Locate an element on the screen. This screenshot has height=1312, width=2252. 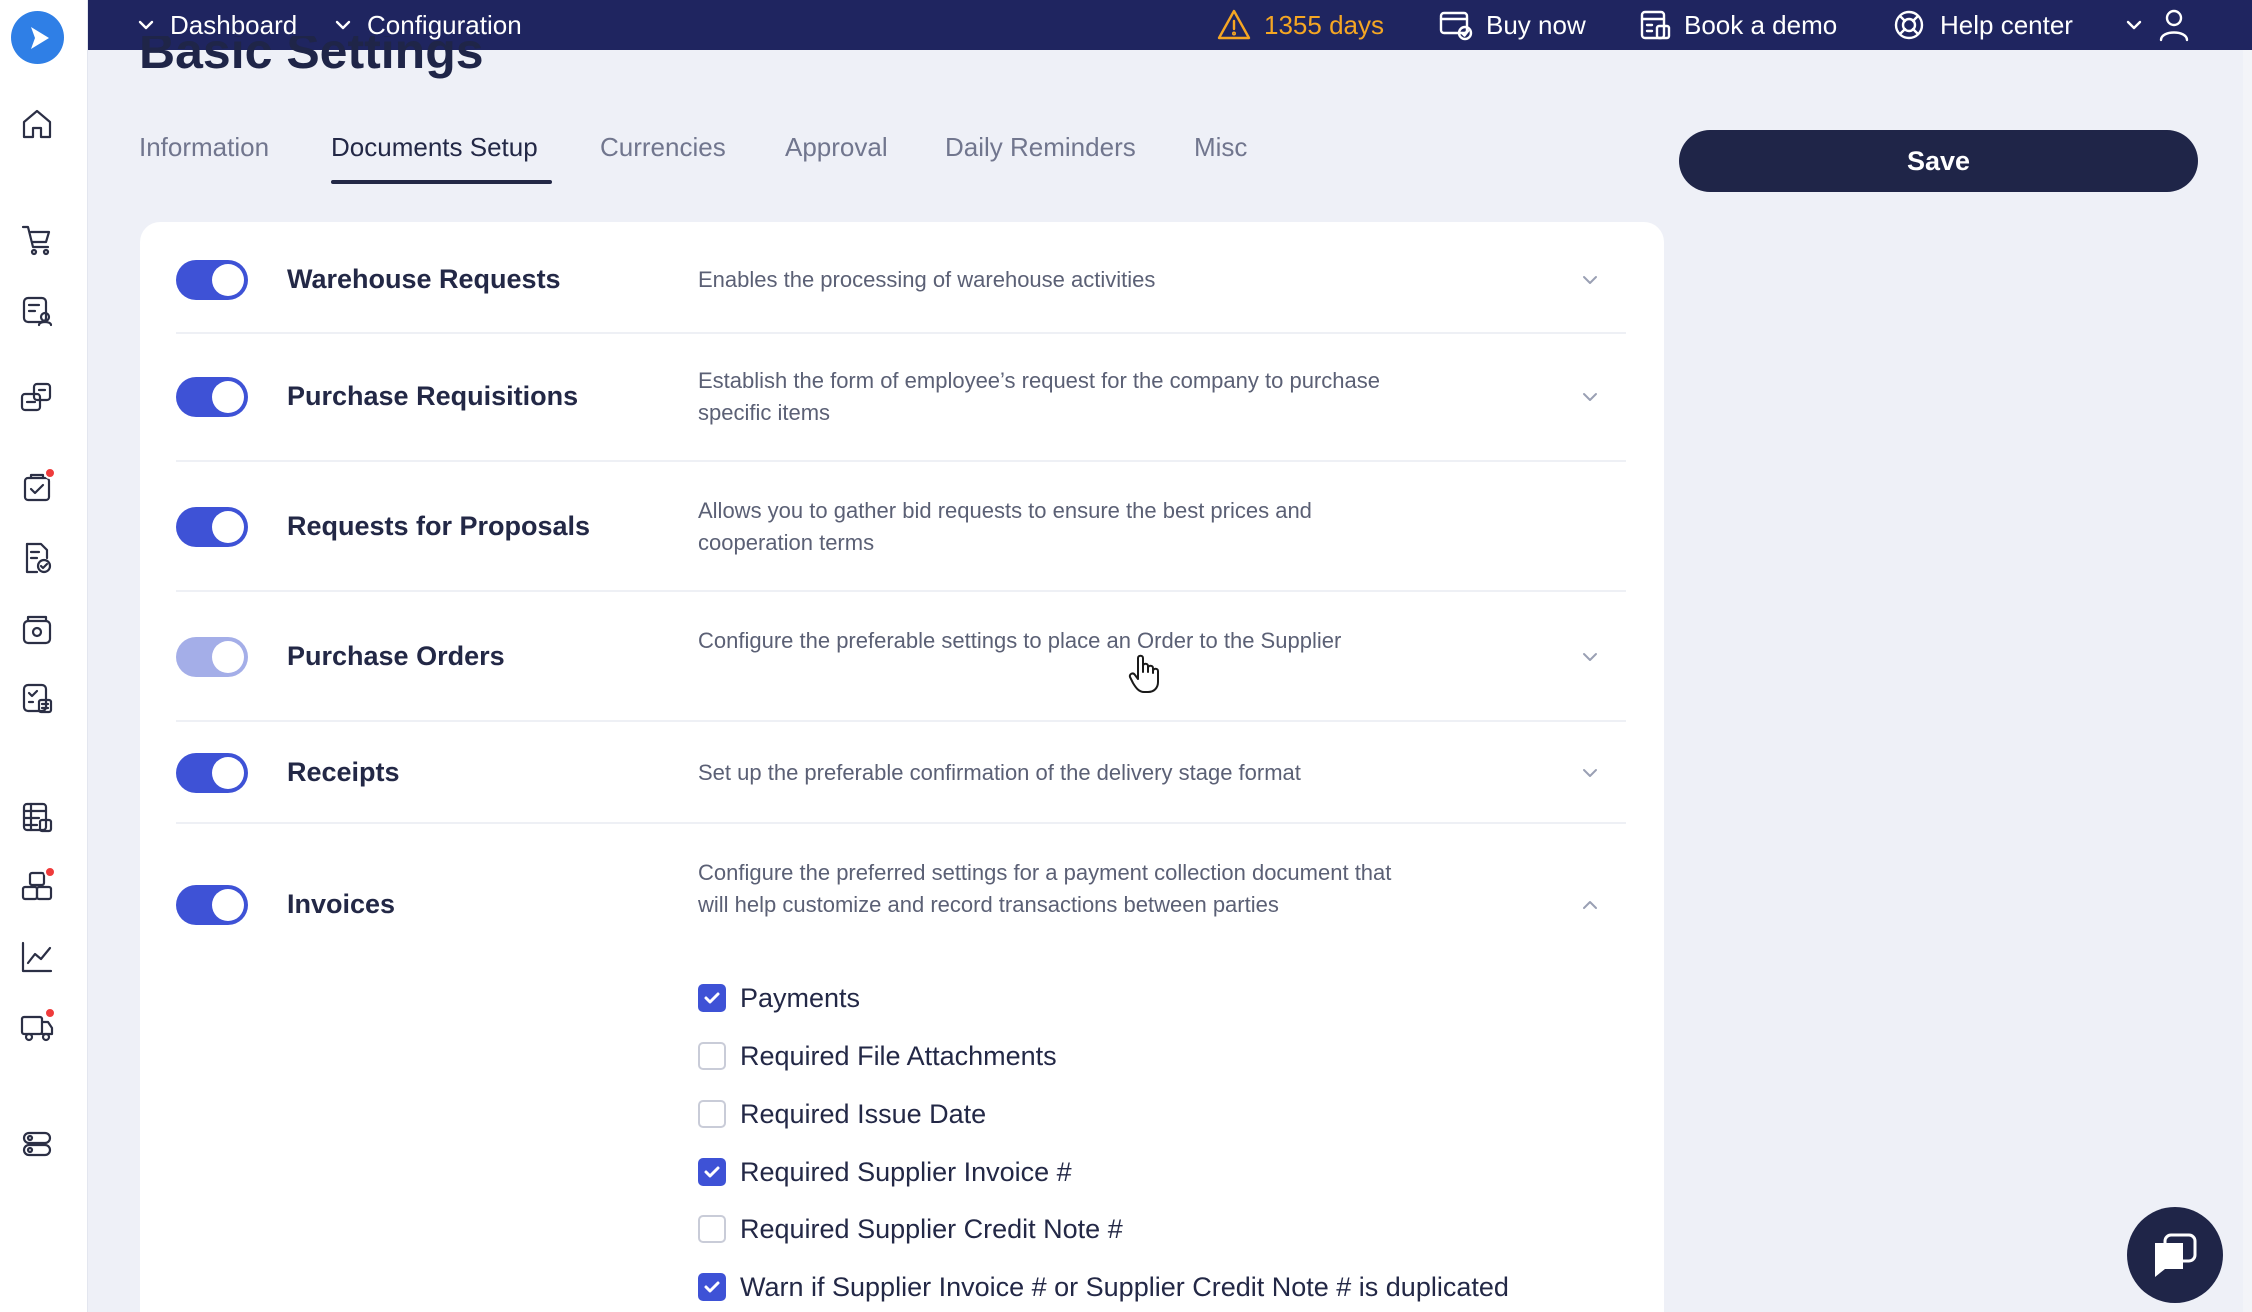
lifebuoy-icon is located at coordinates (1909, 25).